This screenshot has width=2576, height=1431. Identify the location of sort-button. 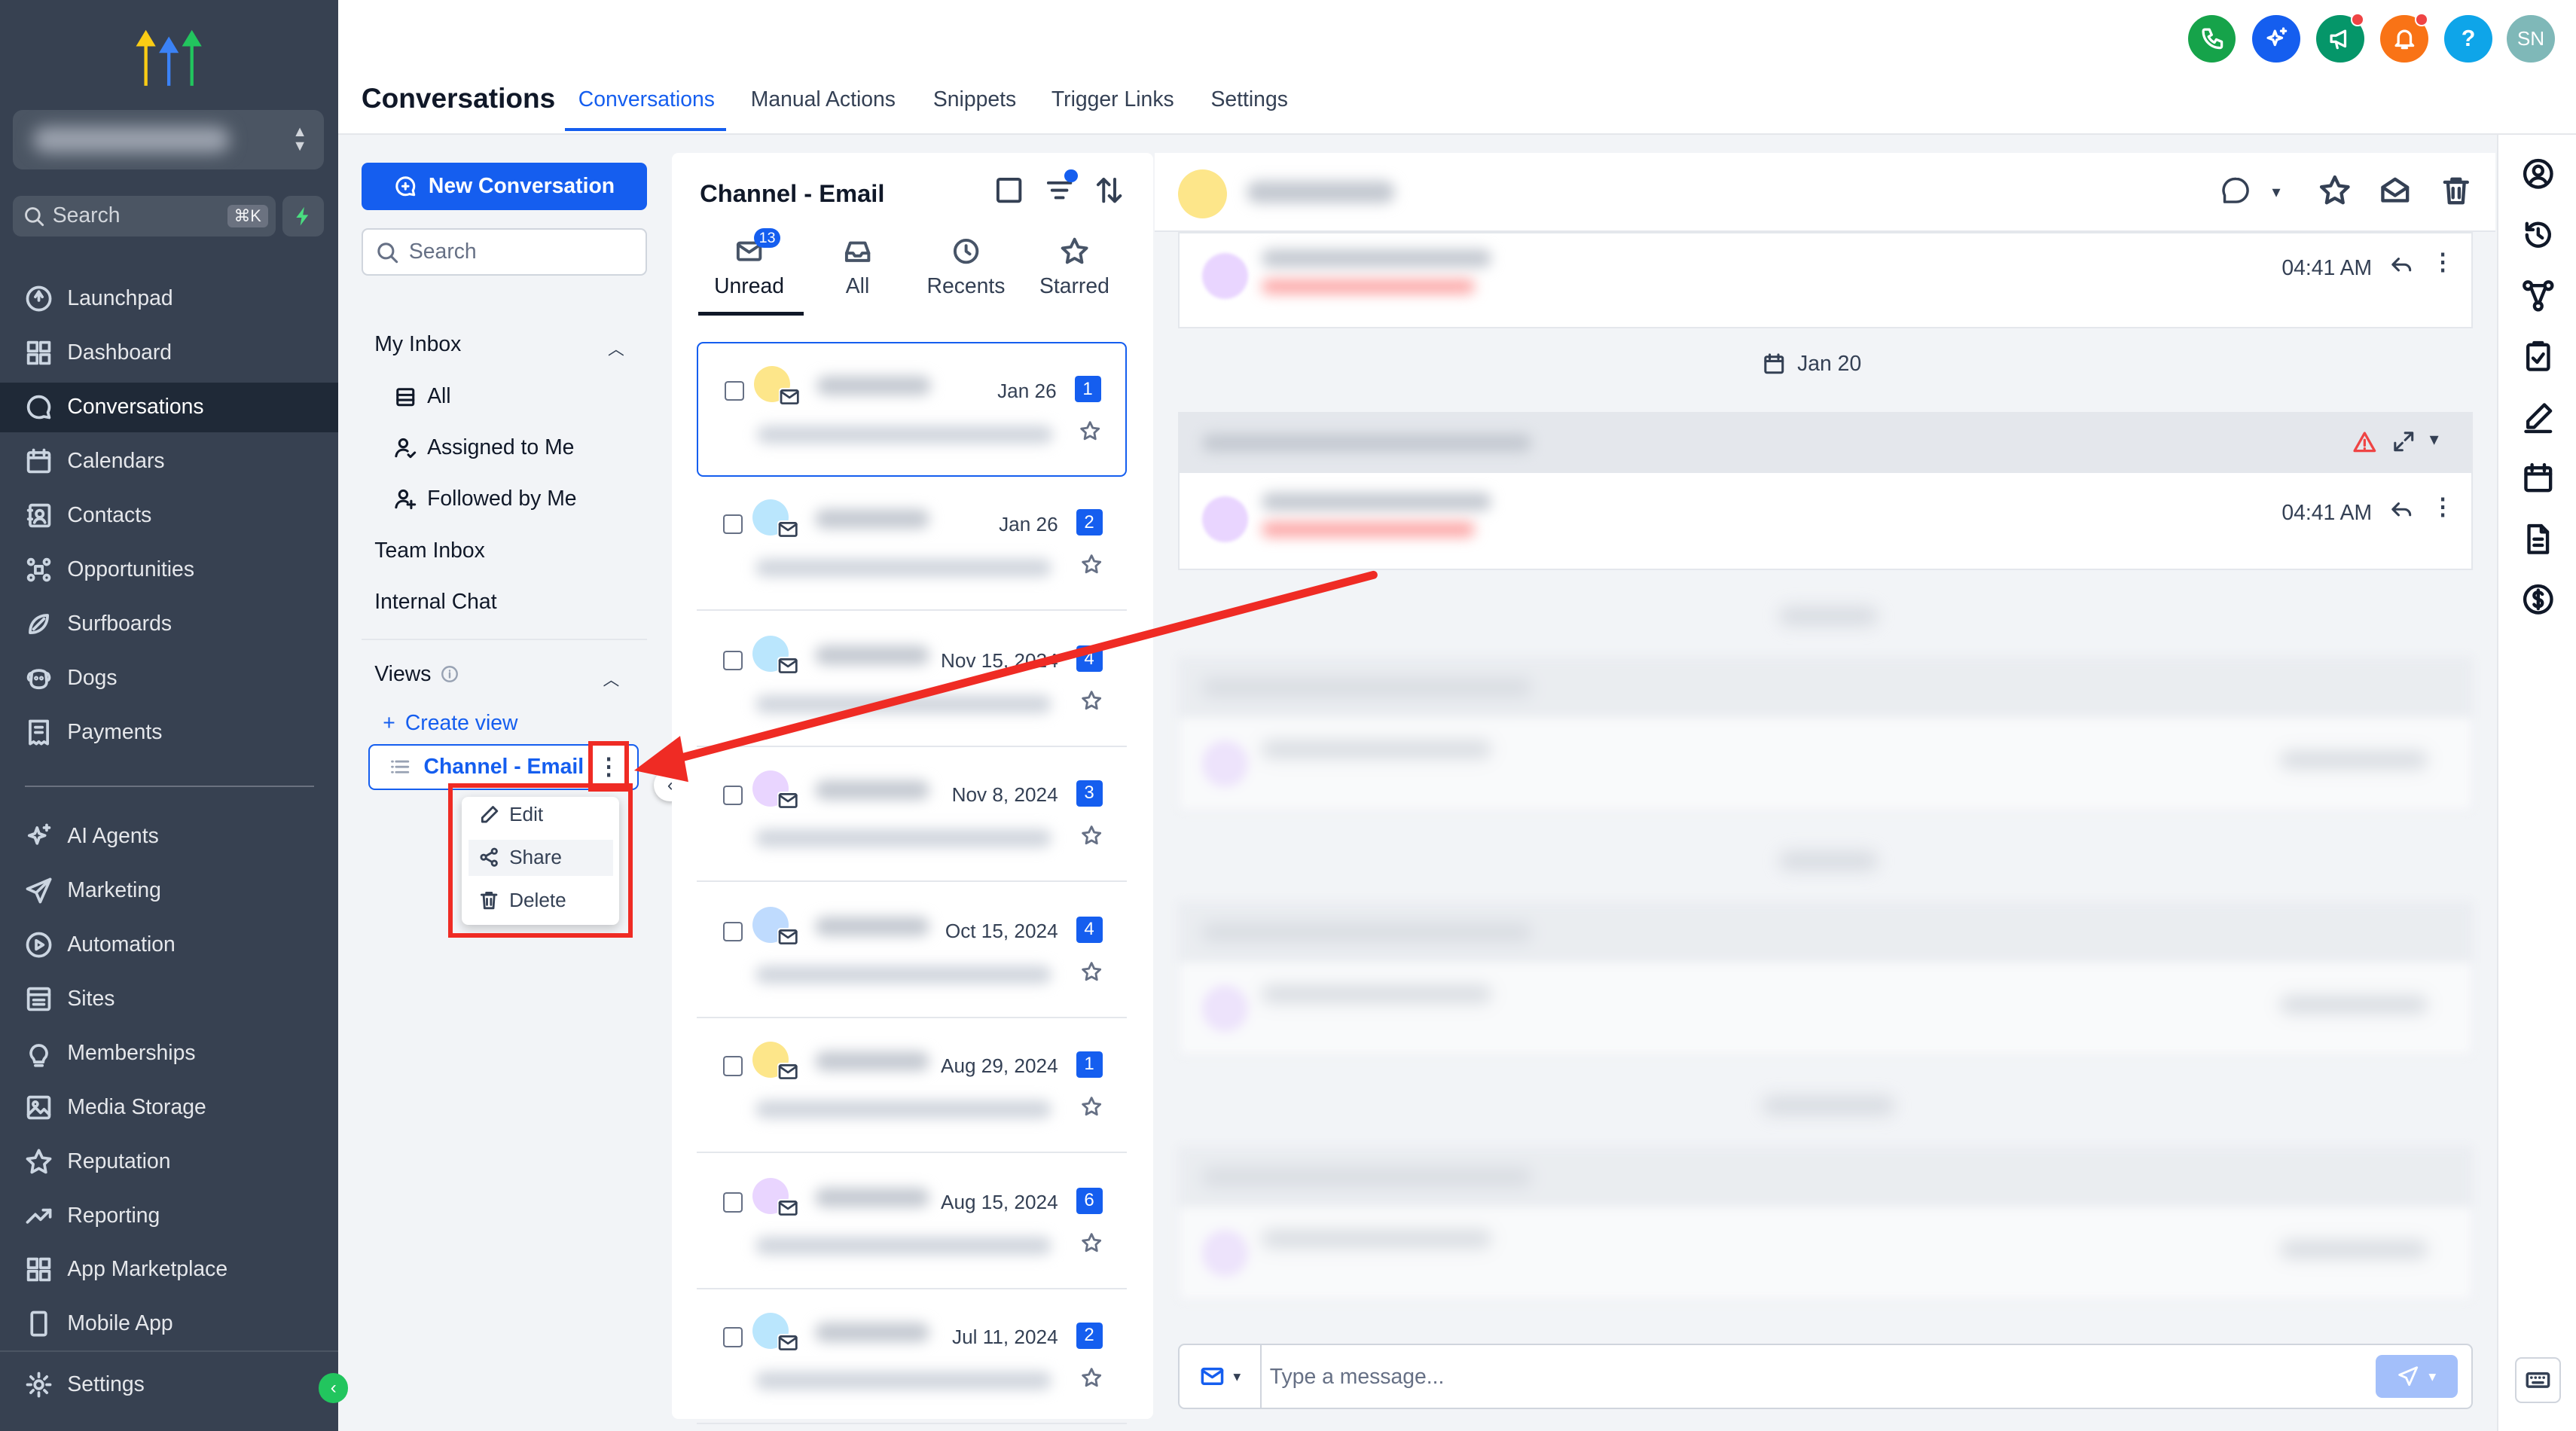
(1109, 190).